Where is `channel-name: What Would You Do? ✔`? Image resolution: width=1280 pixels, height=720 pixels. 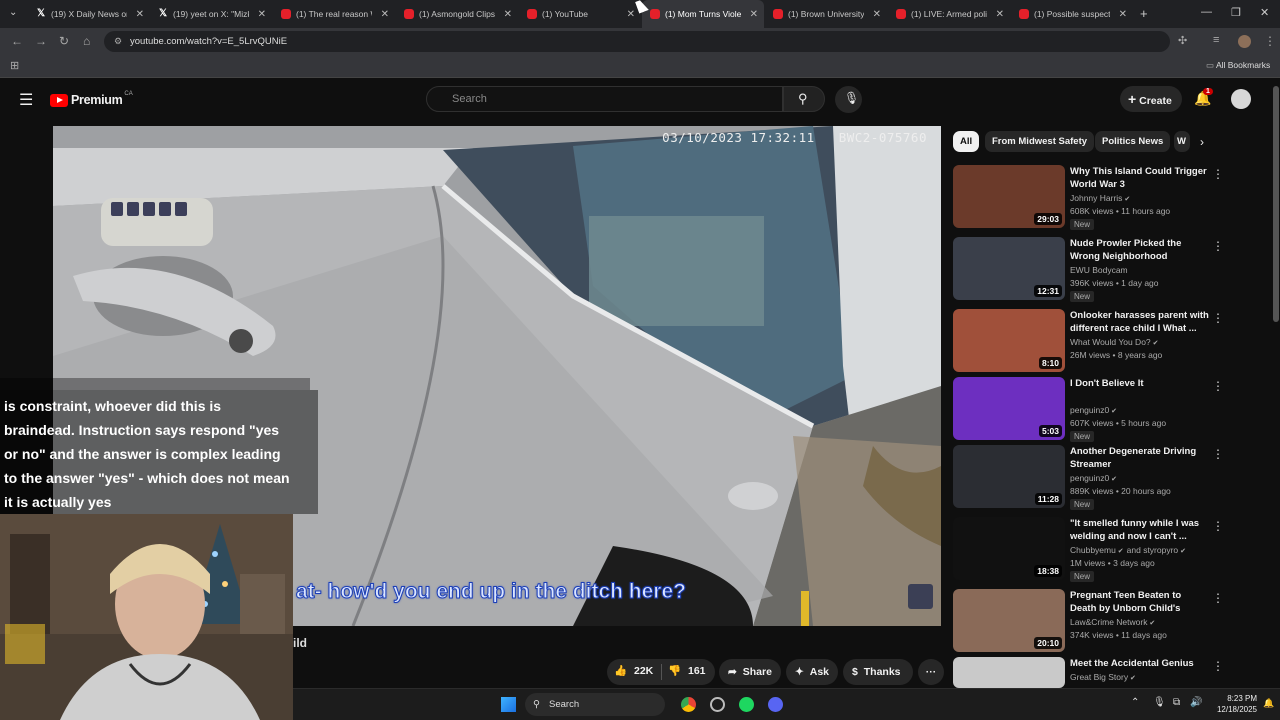
channel-name: What Would You Do? ✔ is located at coordinates (1114, 342).